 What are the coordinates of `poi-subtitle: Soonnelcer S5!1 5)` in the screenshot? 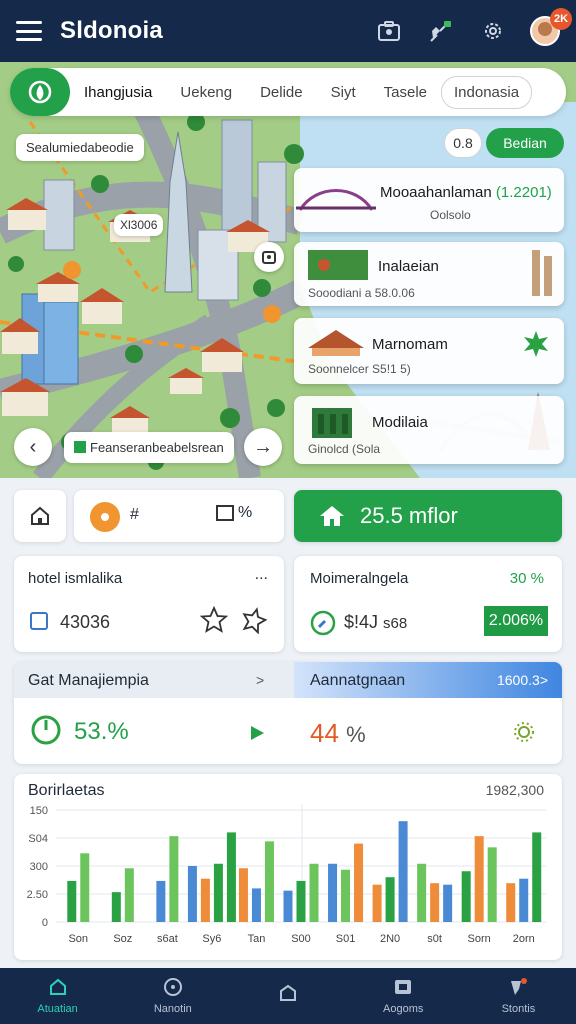 It's located at (359, 369).